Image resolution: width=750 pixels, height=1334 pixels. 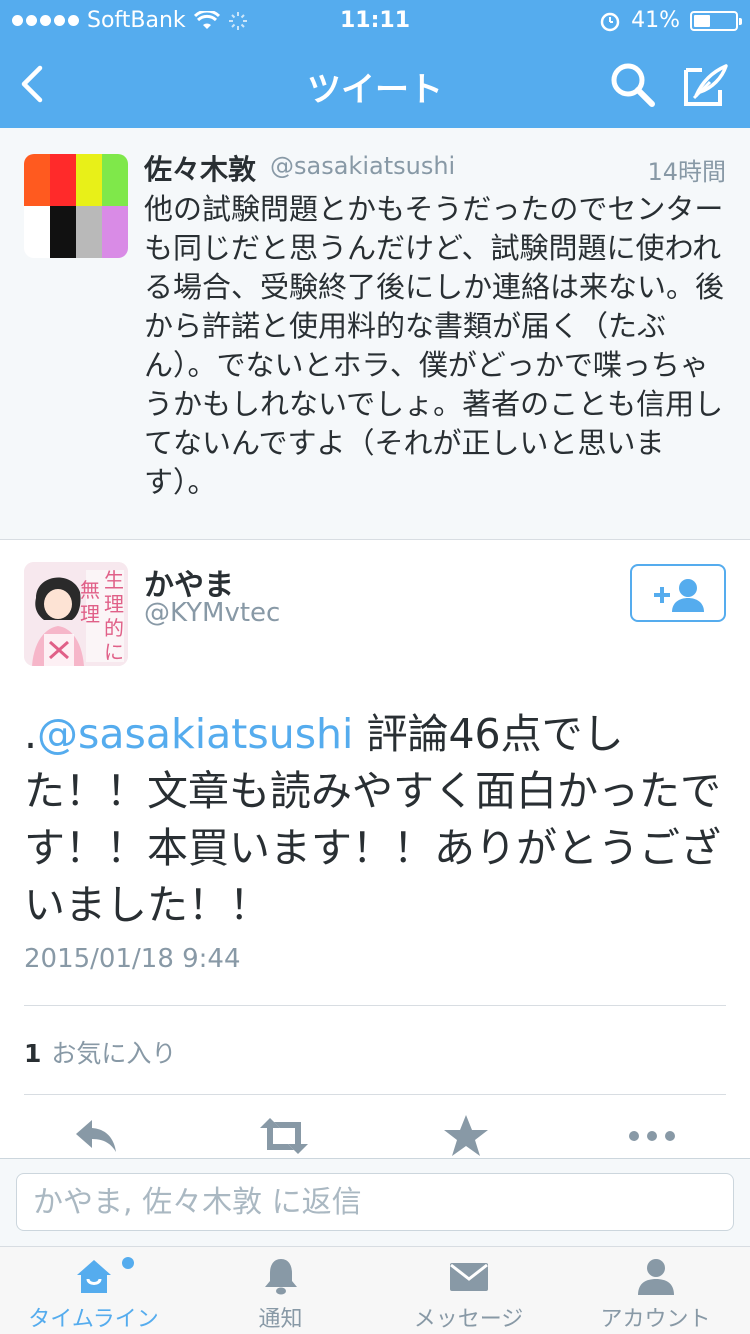 I want to click on tab-label: タイムライン, so click(x=93, y=1319).